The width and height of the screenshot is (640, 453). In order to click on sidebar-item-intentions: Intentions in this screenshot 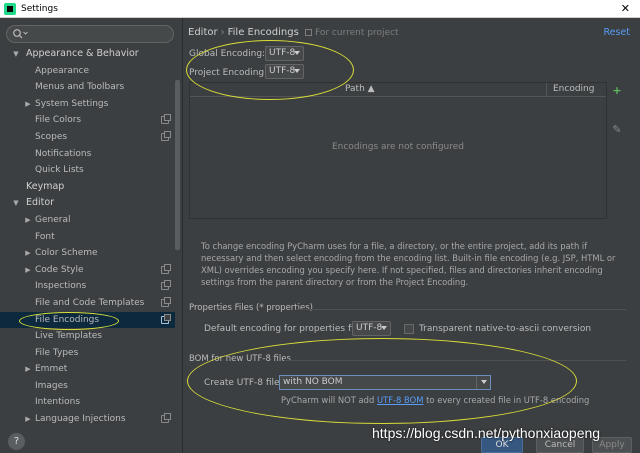, I will do `click(87, 402)`.